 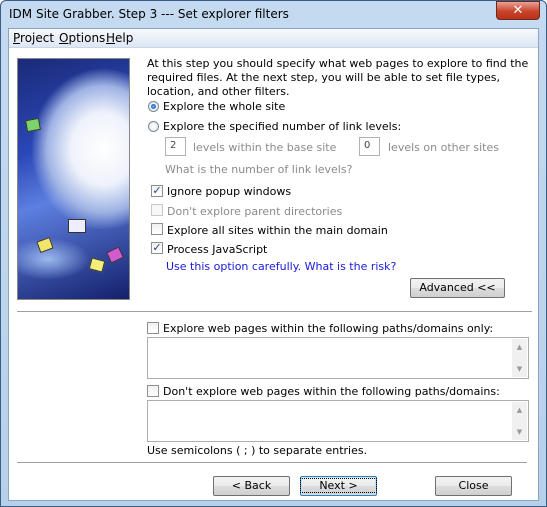 I want to click on include-paths-checkbox, so click(x=153, y=328).